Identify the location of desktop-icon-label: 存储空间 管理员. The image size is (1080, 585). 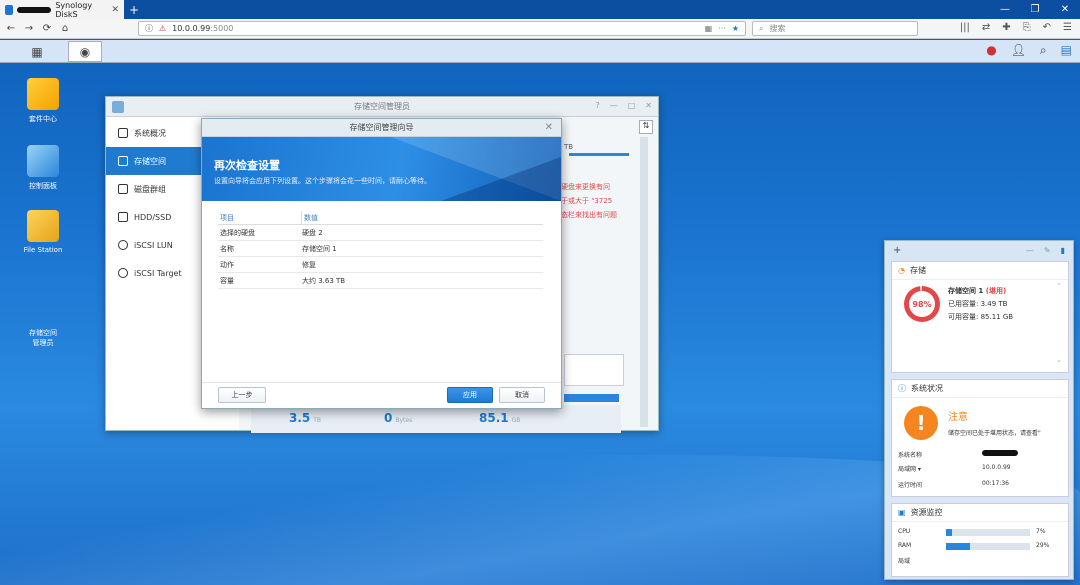
(43, 338).